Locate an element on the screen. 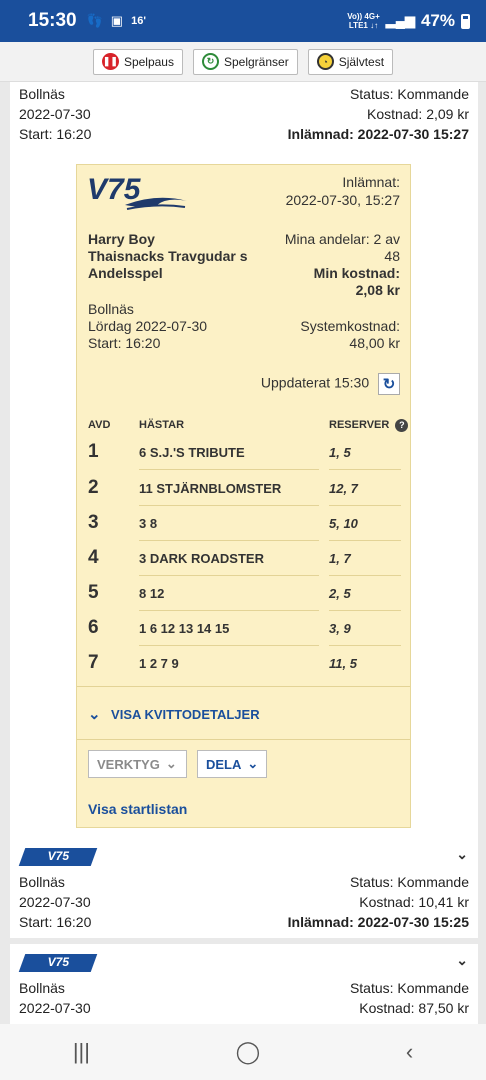  cost: Kostnad: 2,09 kr is located at coordinates (418, 114).